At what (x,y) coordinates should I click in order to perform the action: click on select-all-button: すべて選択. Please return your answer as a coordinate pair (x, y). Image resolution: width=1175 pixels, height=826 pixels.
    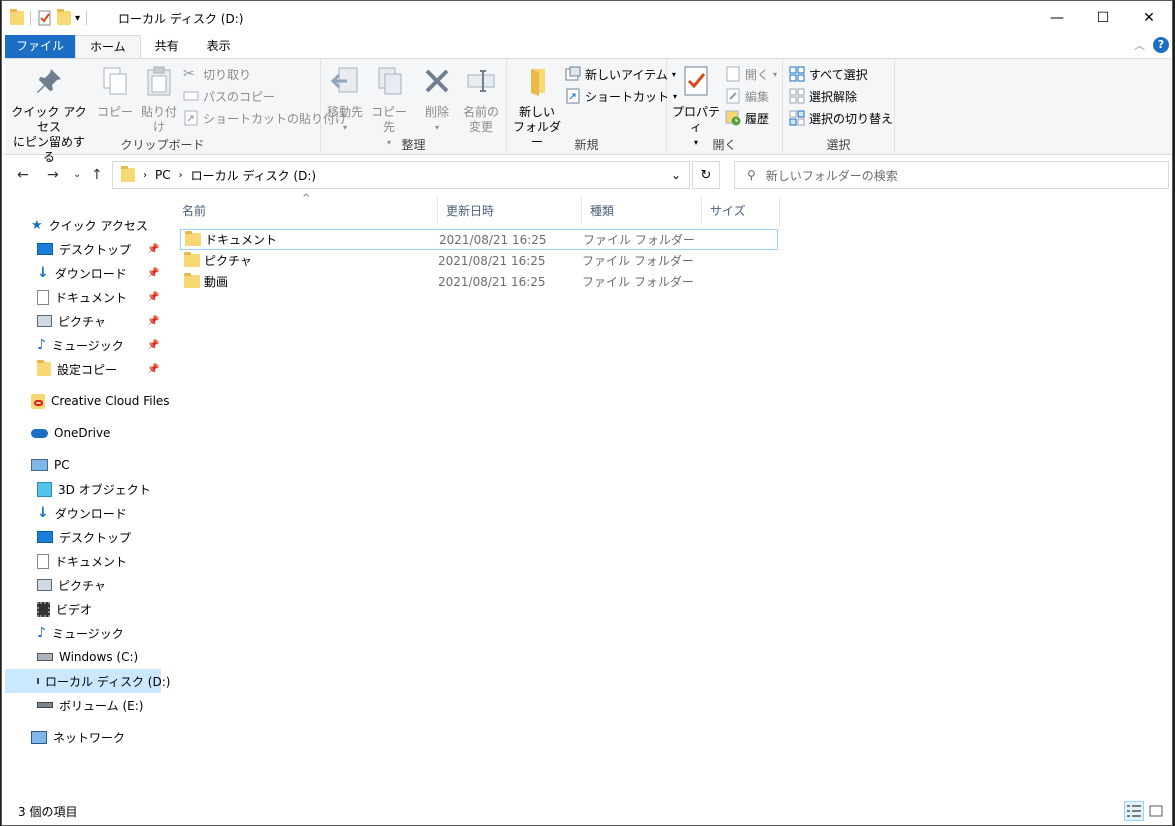
    Looking at the image, I should click on (828, 74).